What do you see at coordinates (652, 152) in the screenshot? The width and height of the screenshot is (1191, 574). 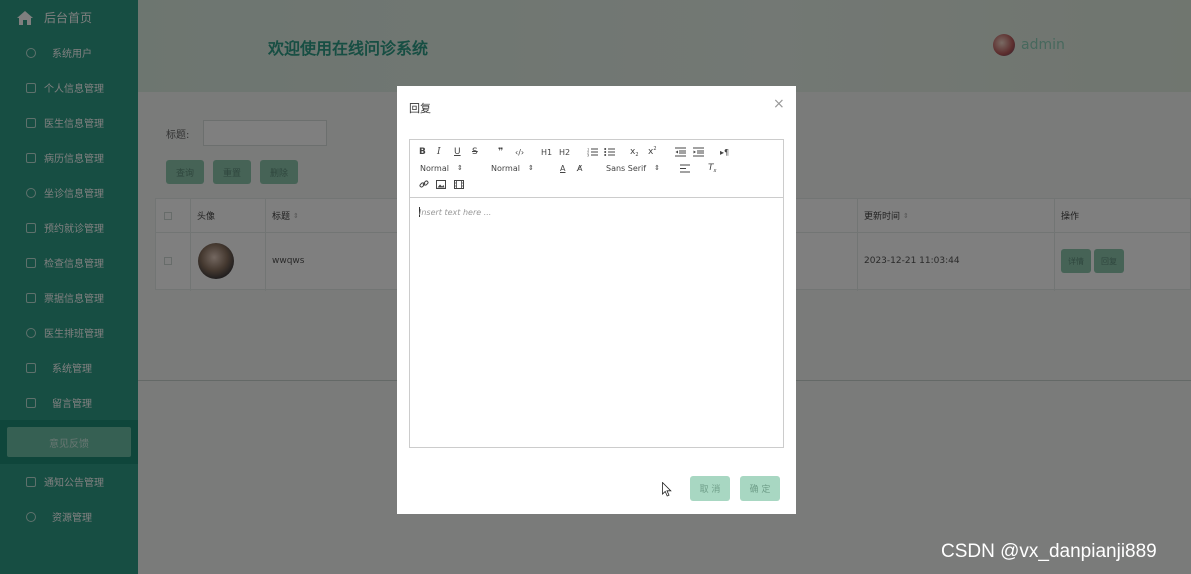 I see `superscript-icon: x2` at bounding box center [652, 152].